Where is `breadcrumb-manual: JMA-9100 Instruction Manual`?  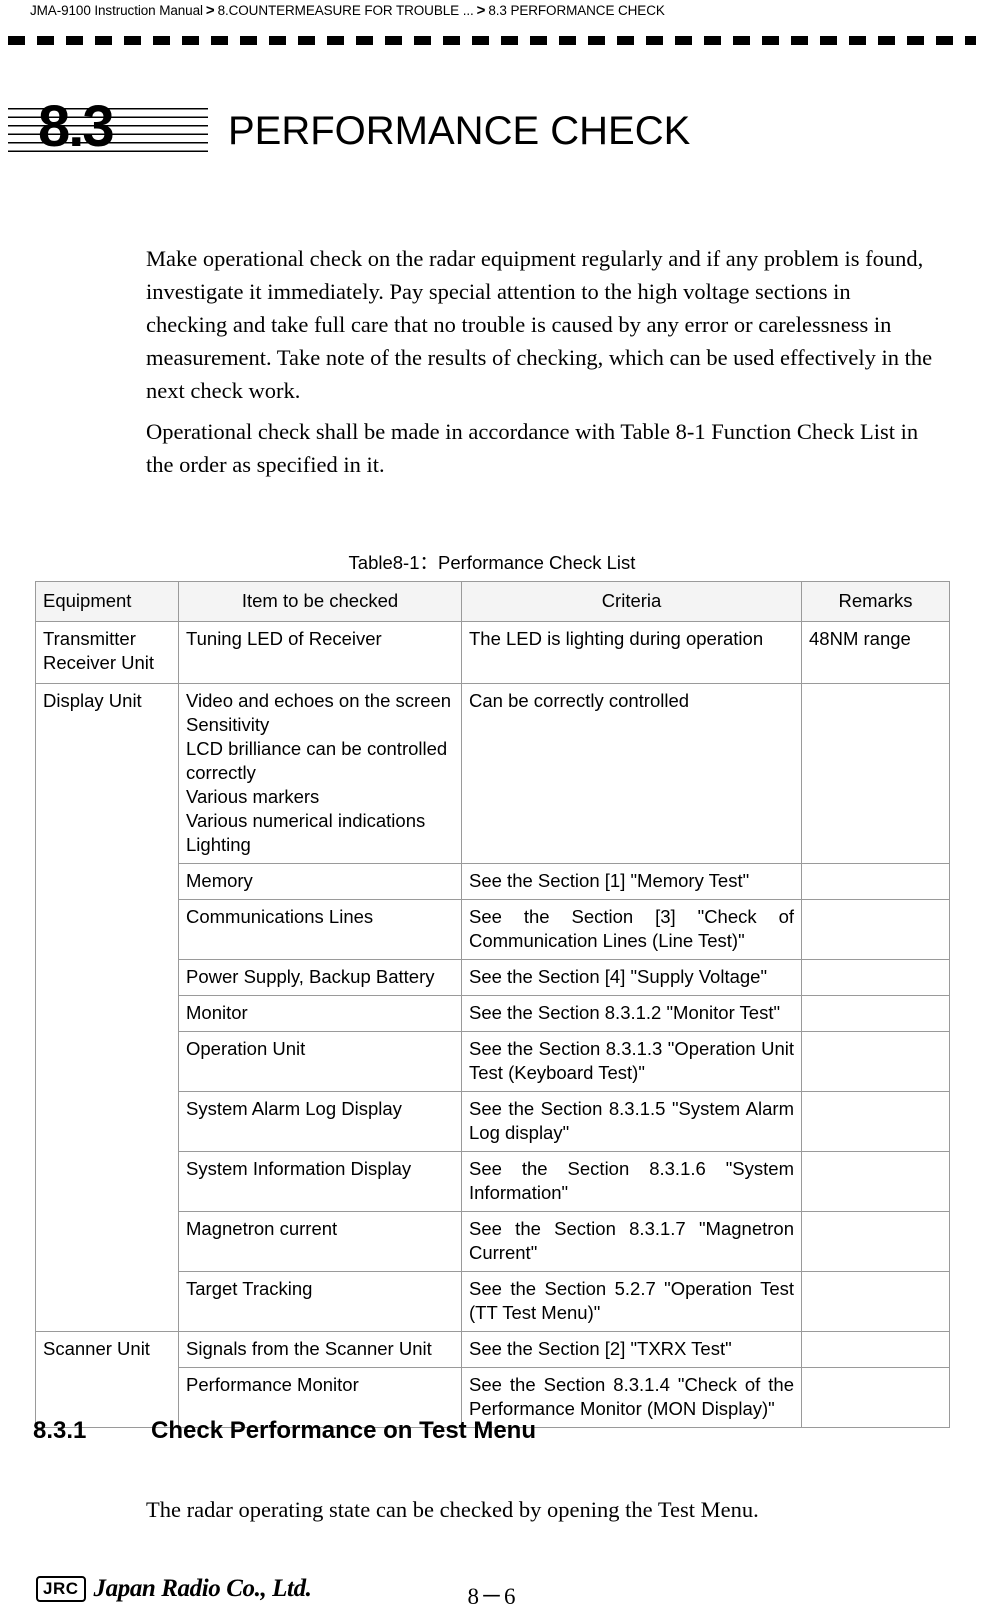 breadcrumb-manual: JMA-9100 Instruction Manual is located at coordinates (116, 10).